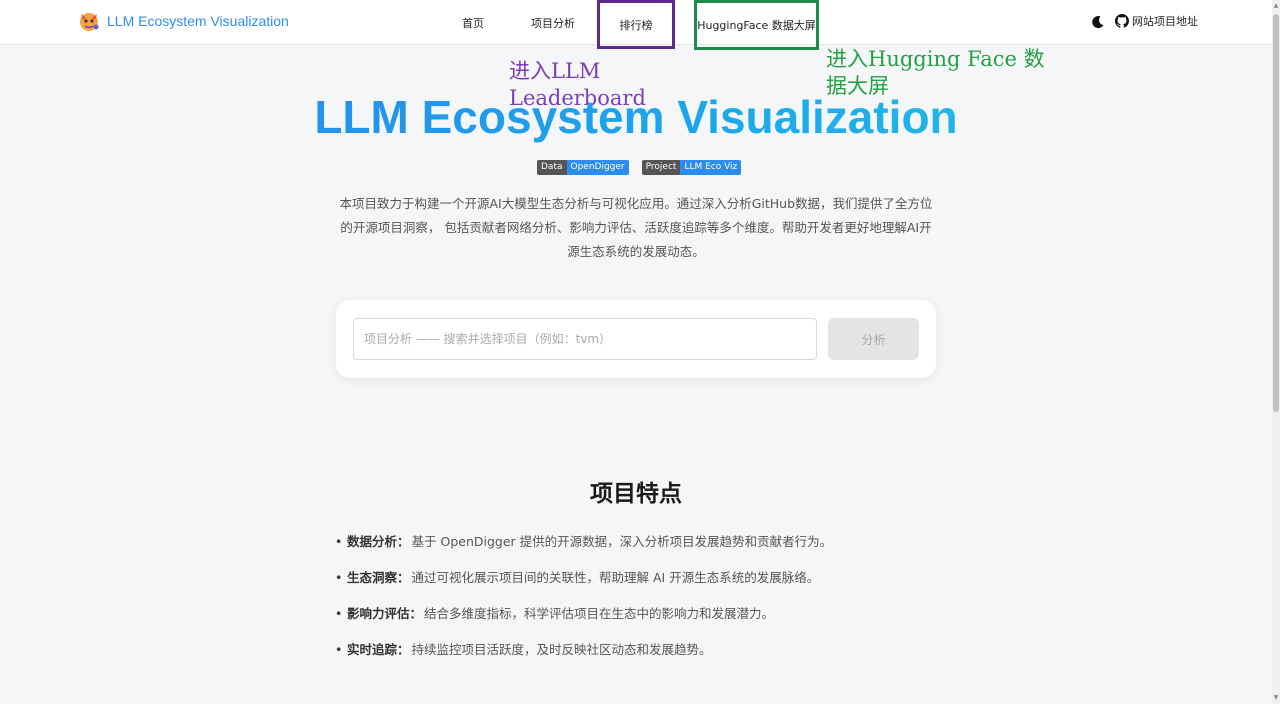  What do you see at coordinates (639, 167) in the screenshot?
I see `badge-row: Data OpenDigger Project LLM Eco Viz` at bounding box center [639, 167].